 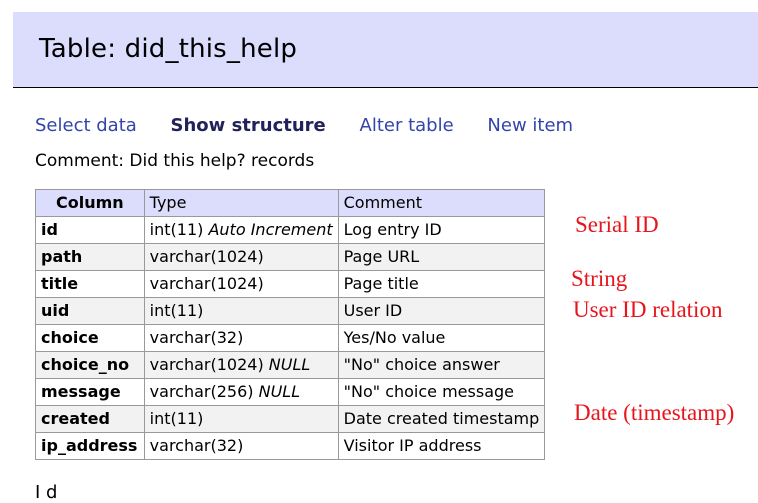 I want to click on annotation-serial-id: Serial ID, so click(x=617, y=224).